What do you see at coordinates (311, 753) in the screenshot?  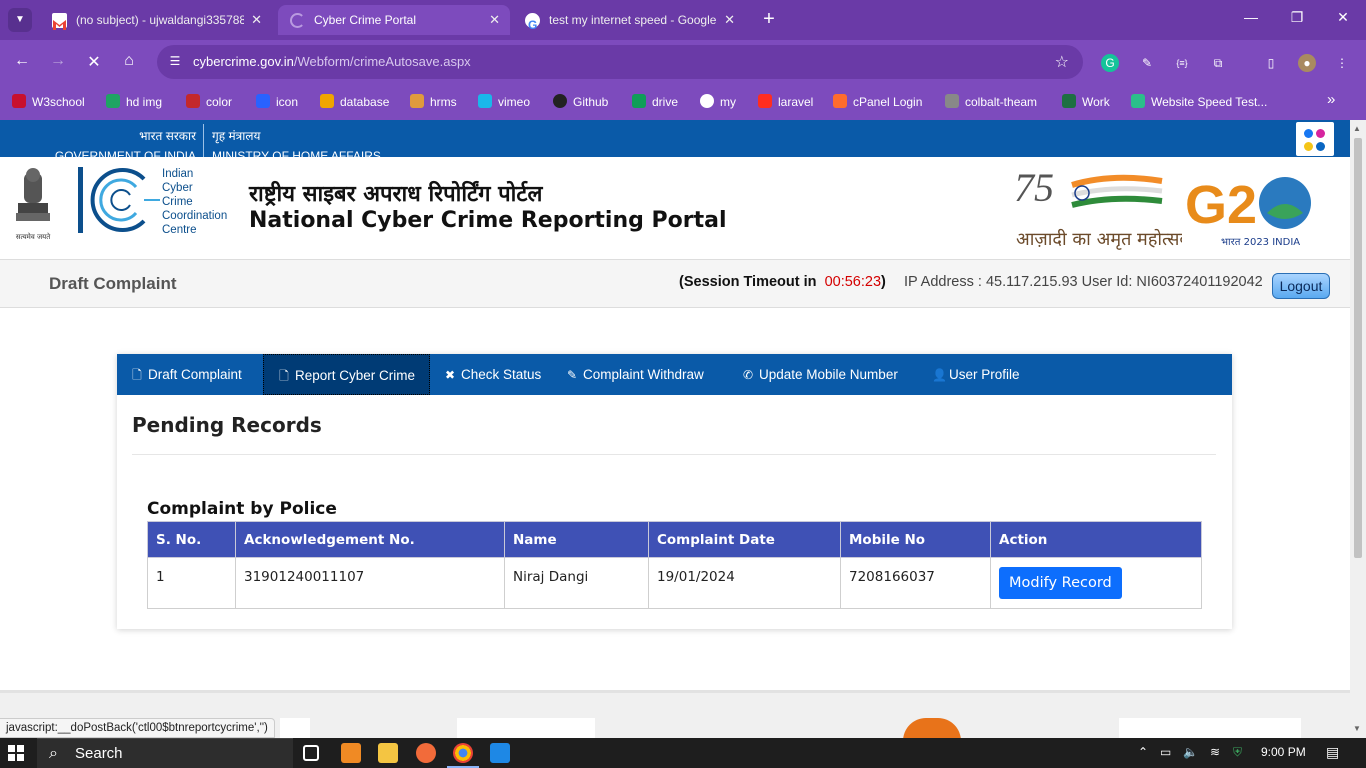 I see `task-view-icon` at bounding box center [311, 753].